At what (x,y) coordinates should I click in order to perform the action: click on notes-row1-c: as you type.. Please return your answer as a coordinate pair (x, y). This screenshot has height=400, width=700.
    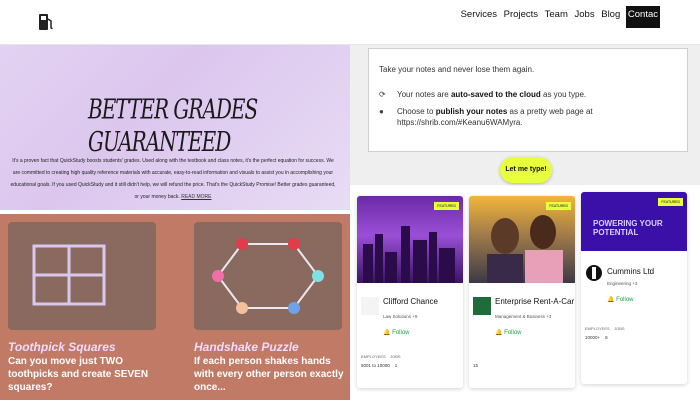
    Looking at the image, I should click on (563, 94).